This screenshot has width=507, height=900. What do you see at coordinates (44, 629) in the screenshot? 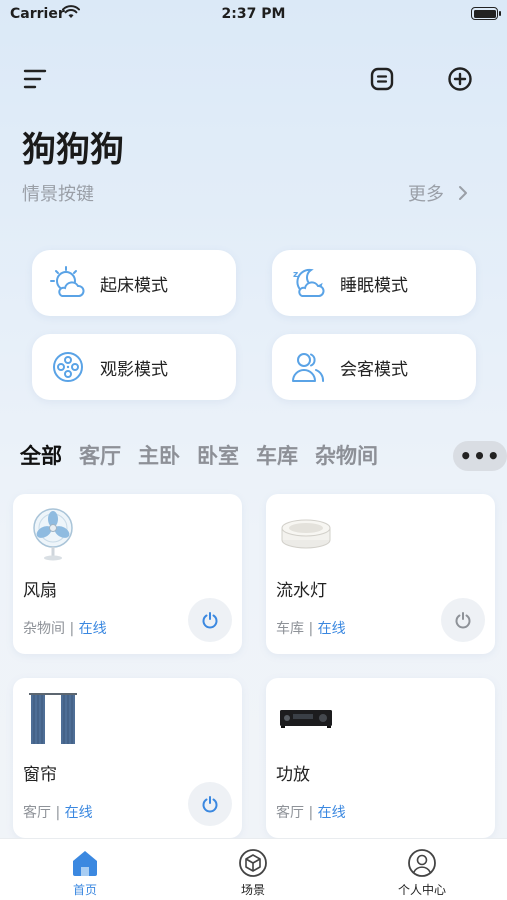
I see `device-room: 杂物间` at bounding box center [44, 629].